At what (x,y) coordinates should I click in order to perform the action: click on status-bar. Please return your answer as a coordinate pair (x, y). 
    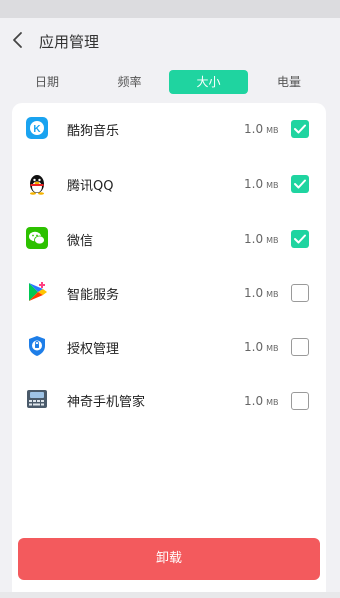
    Looking at the image, I should click on (170, 9).